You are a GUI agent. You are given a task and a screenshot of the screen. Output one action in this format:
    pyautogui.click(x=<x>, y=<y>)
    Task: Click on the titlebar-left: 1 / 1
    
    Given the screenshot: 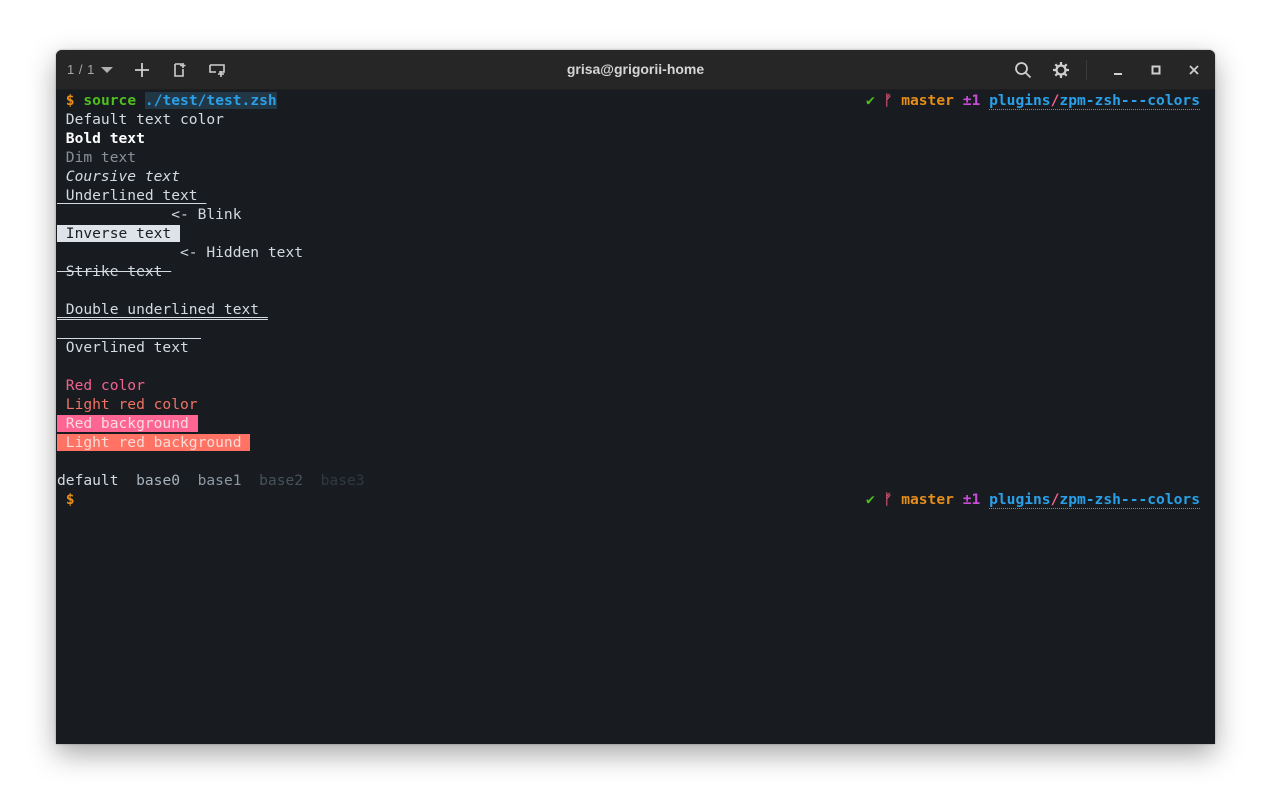 What is the action you would take?
    pyautogui.click(x=154, y=69)
    